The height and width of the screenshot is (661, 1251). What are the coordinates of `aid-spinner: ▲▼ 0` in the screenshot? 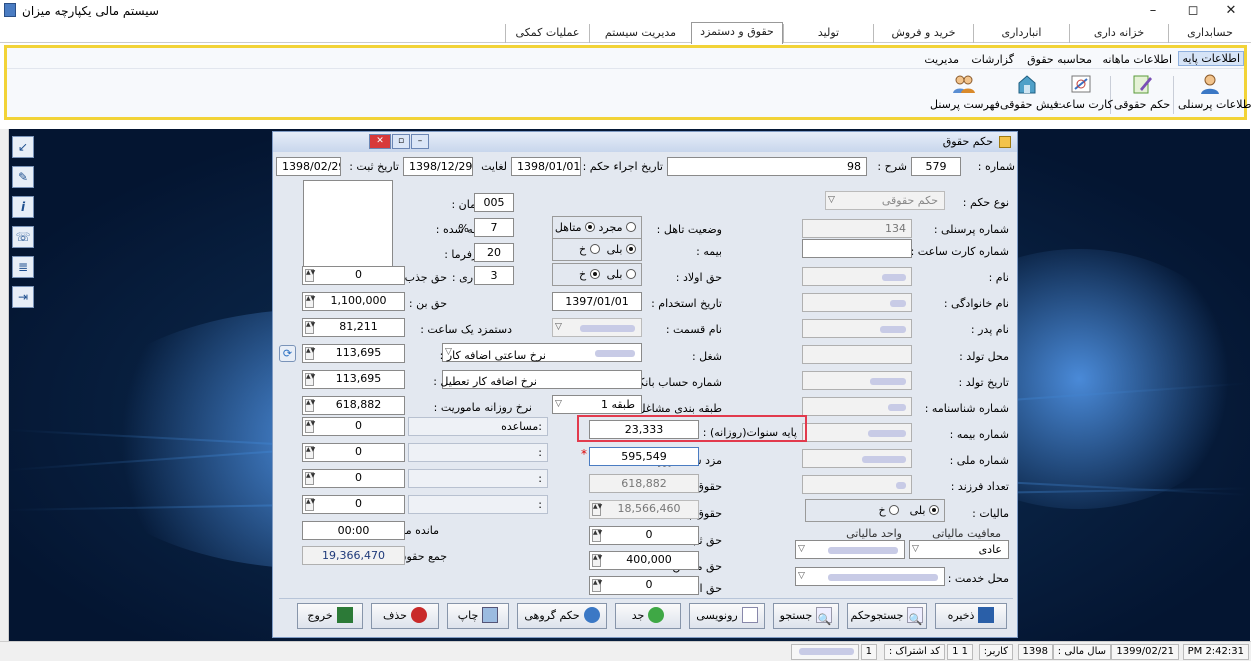 It's located at (353, 426).